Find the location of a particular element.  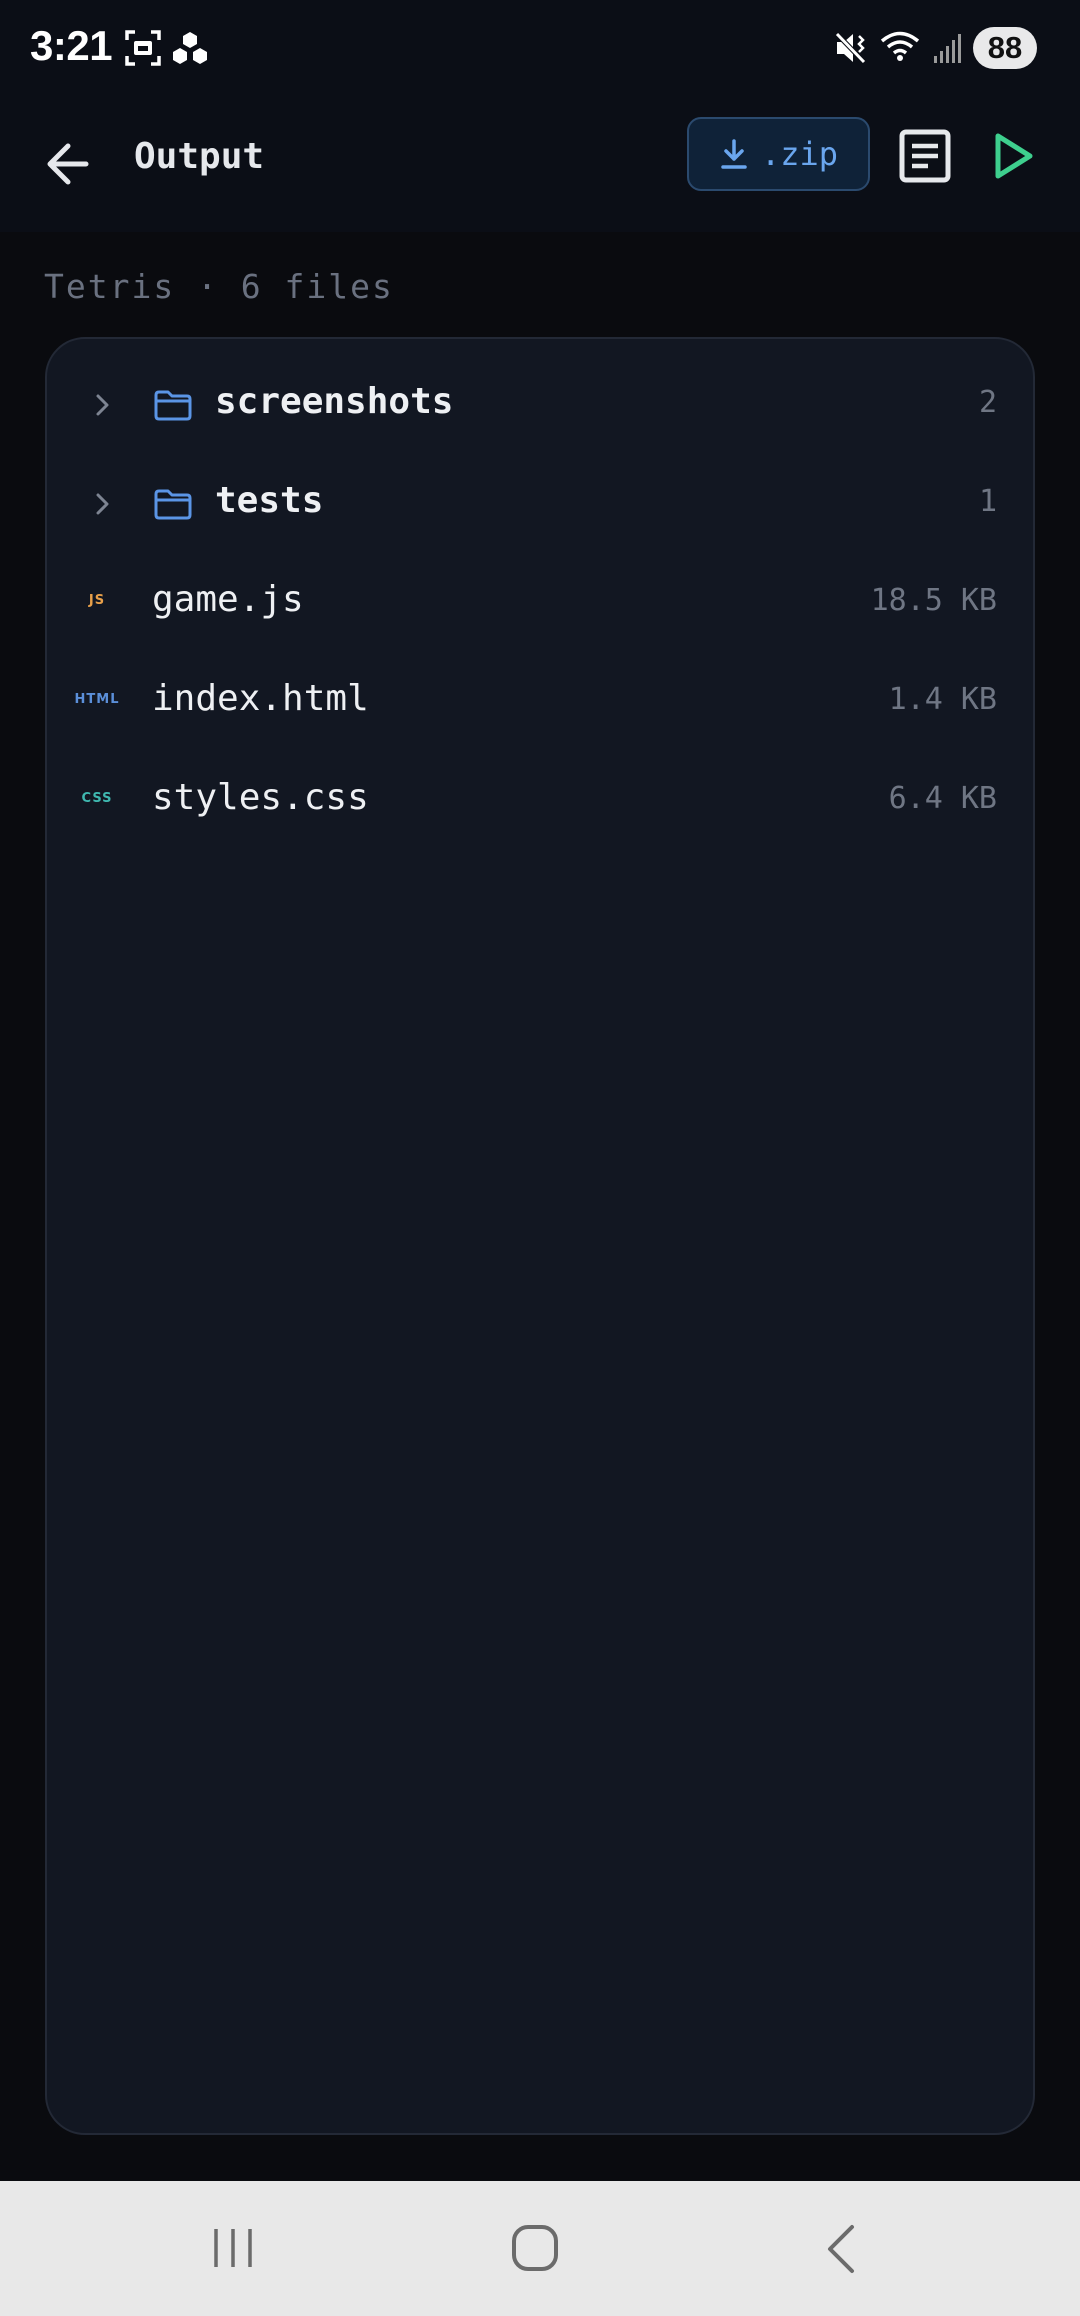

folder-count: 2 is located at coordinates (987, 402).